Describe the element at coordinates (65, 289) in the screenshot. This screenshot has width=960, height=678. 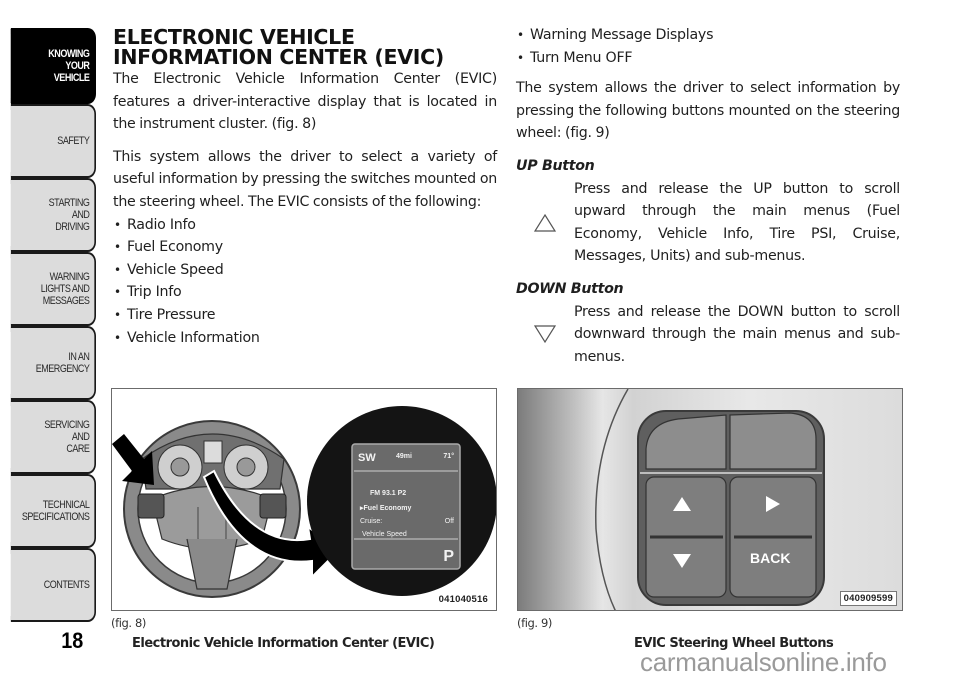
I see `tab-label: LIGHTS AND` at that location.